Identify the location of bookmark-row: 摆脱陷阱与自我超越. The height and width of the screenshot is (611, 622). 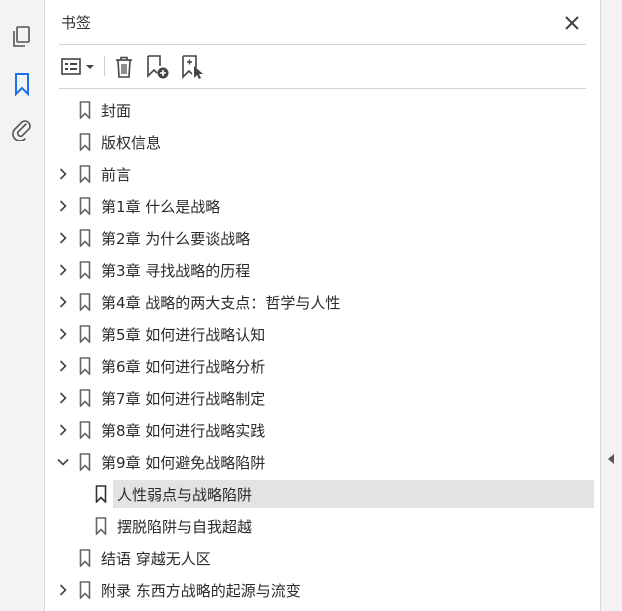
(322, 526).